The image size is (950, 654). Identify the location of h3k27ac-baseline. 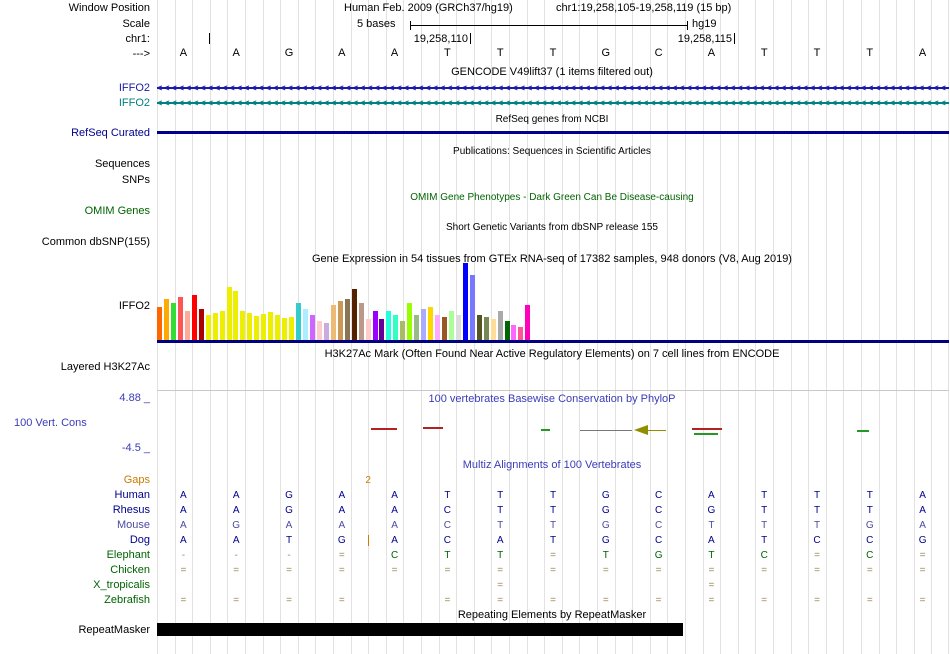
(553, 390).